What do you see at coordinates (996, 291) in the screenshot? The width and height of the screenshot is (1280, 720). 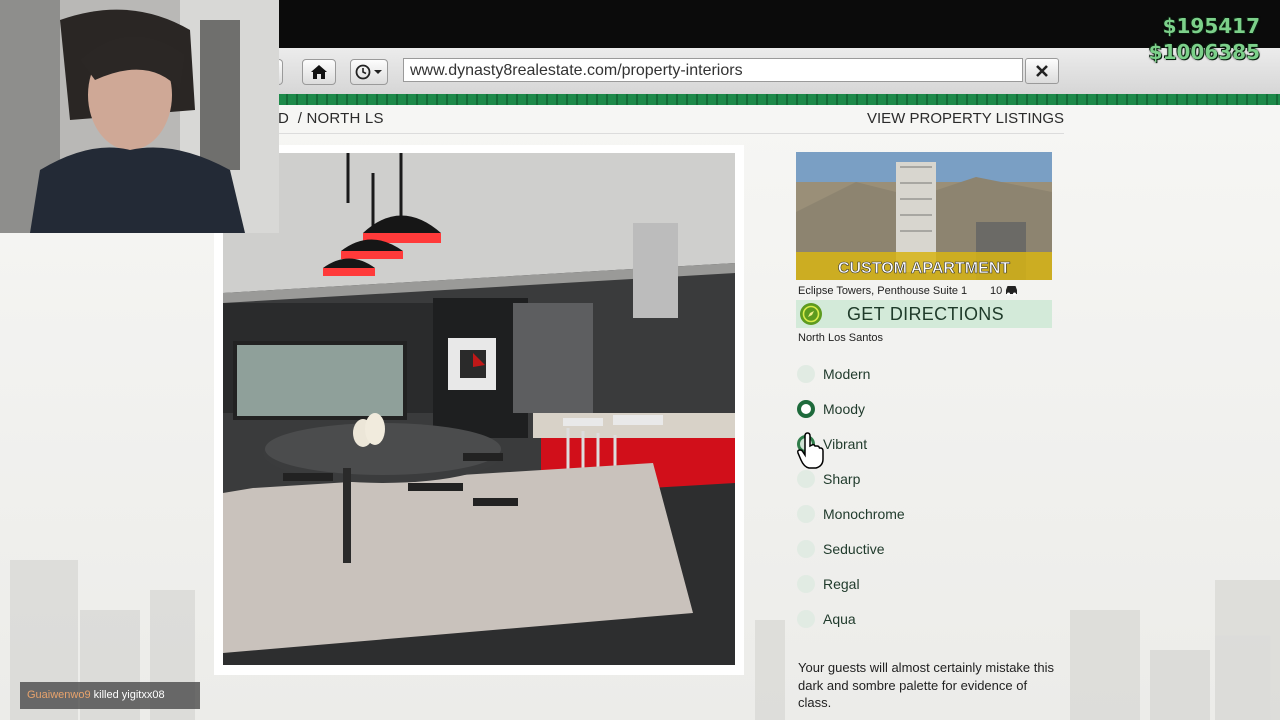 I see `garage-count: 10` at bounding box center [996, 291].